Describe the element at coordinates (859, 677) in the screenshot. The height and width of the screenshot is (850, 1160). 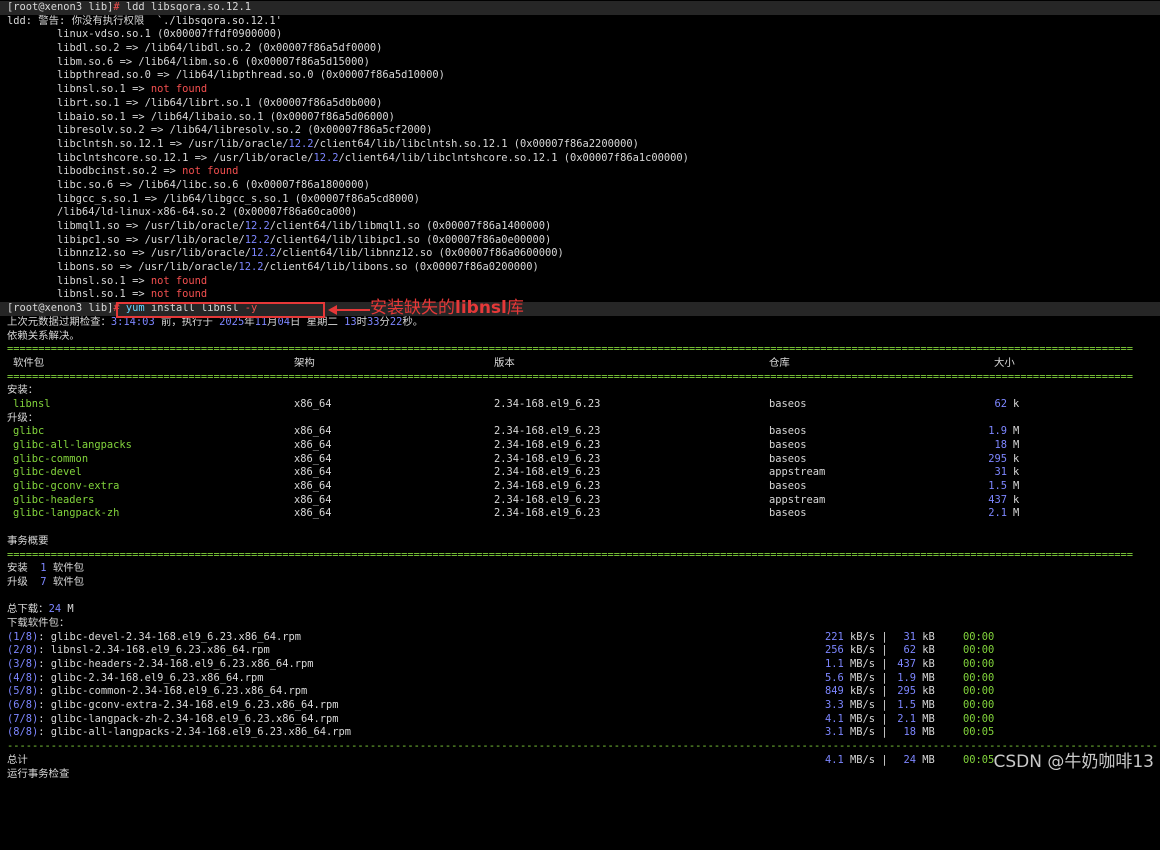
I see `download-speed: 5.6 MB/s |` at that location.